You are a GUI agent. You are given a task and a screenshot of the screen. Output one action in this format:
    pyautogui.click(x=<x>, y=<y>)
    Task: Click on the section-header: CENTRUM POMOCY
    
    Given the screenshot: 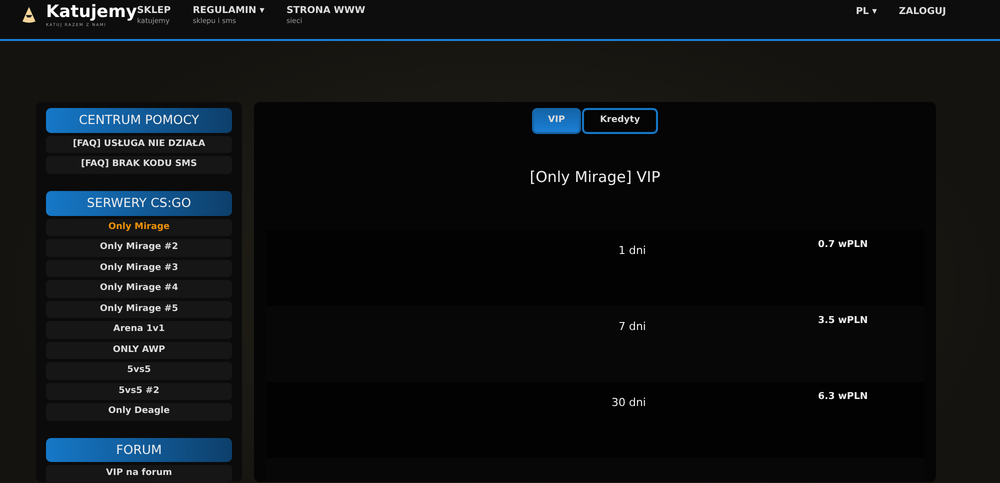 What is the action you would take?
    pyautogui.click(x=139, y=120)
    